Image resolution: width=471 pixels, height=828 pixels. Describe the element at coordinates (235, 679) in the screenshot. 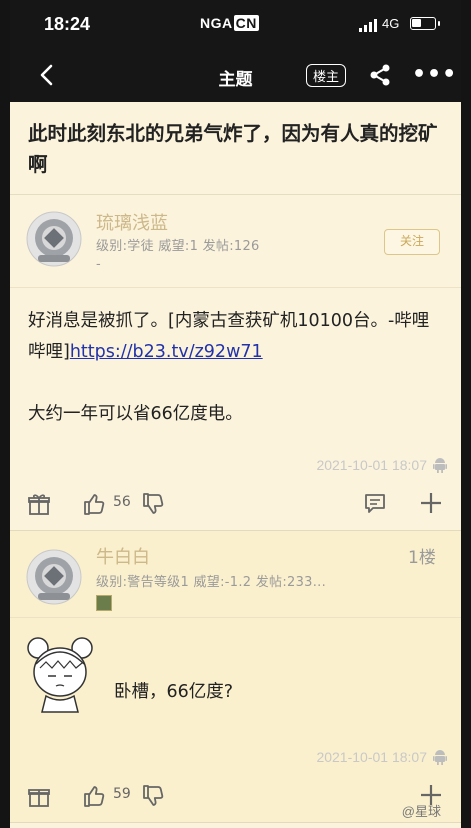

I see `post-content: 卧槽，66亿度?` at that location.